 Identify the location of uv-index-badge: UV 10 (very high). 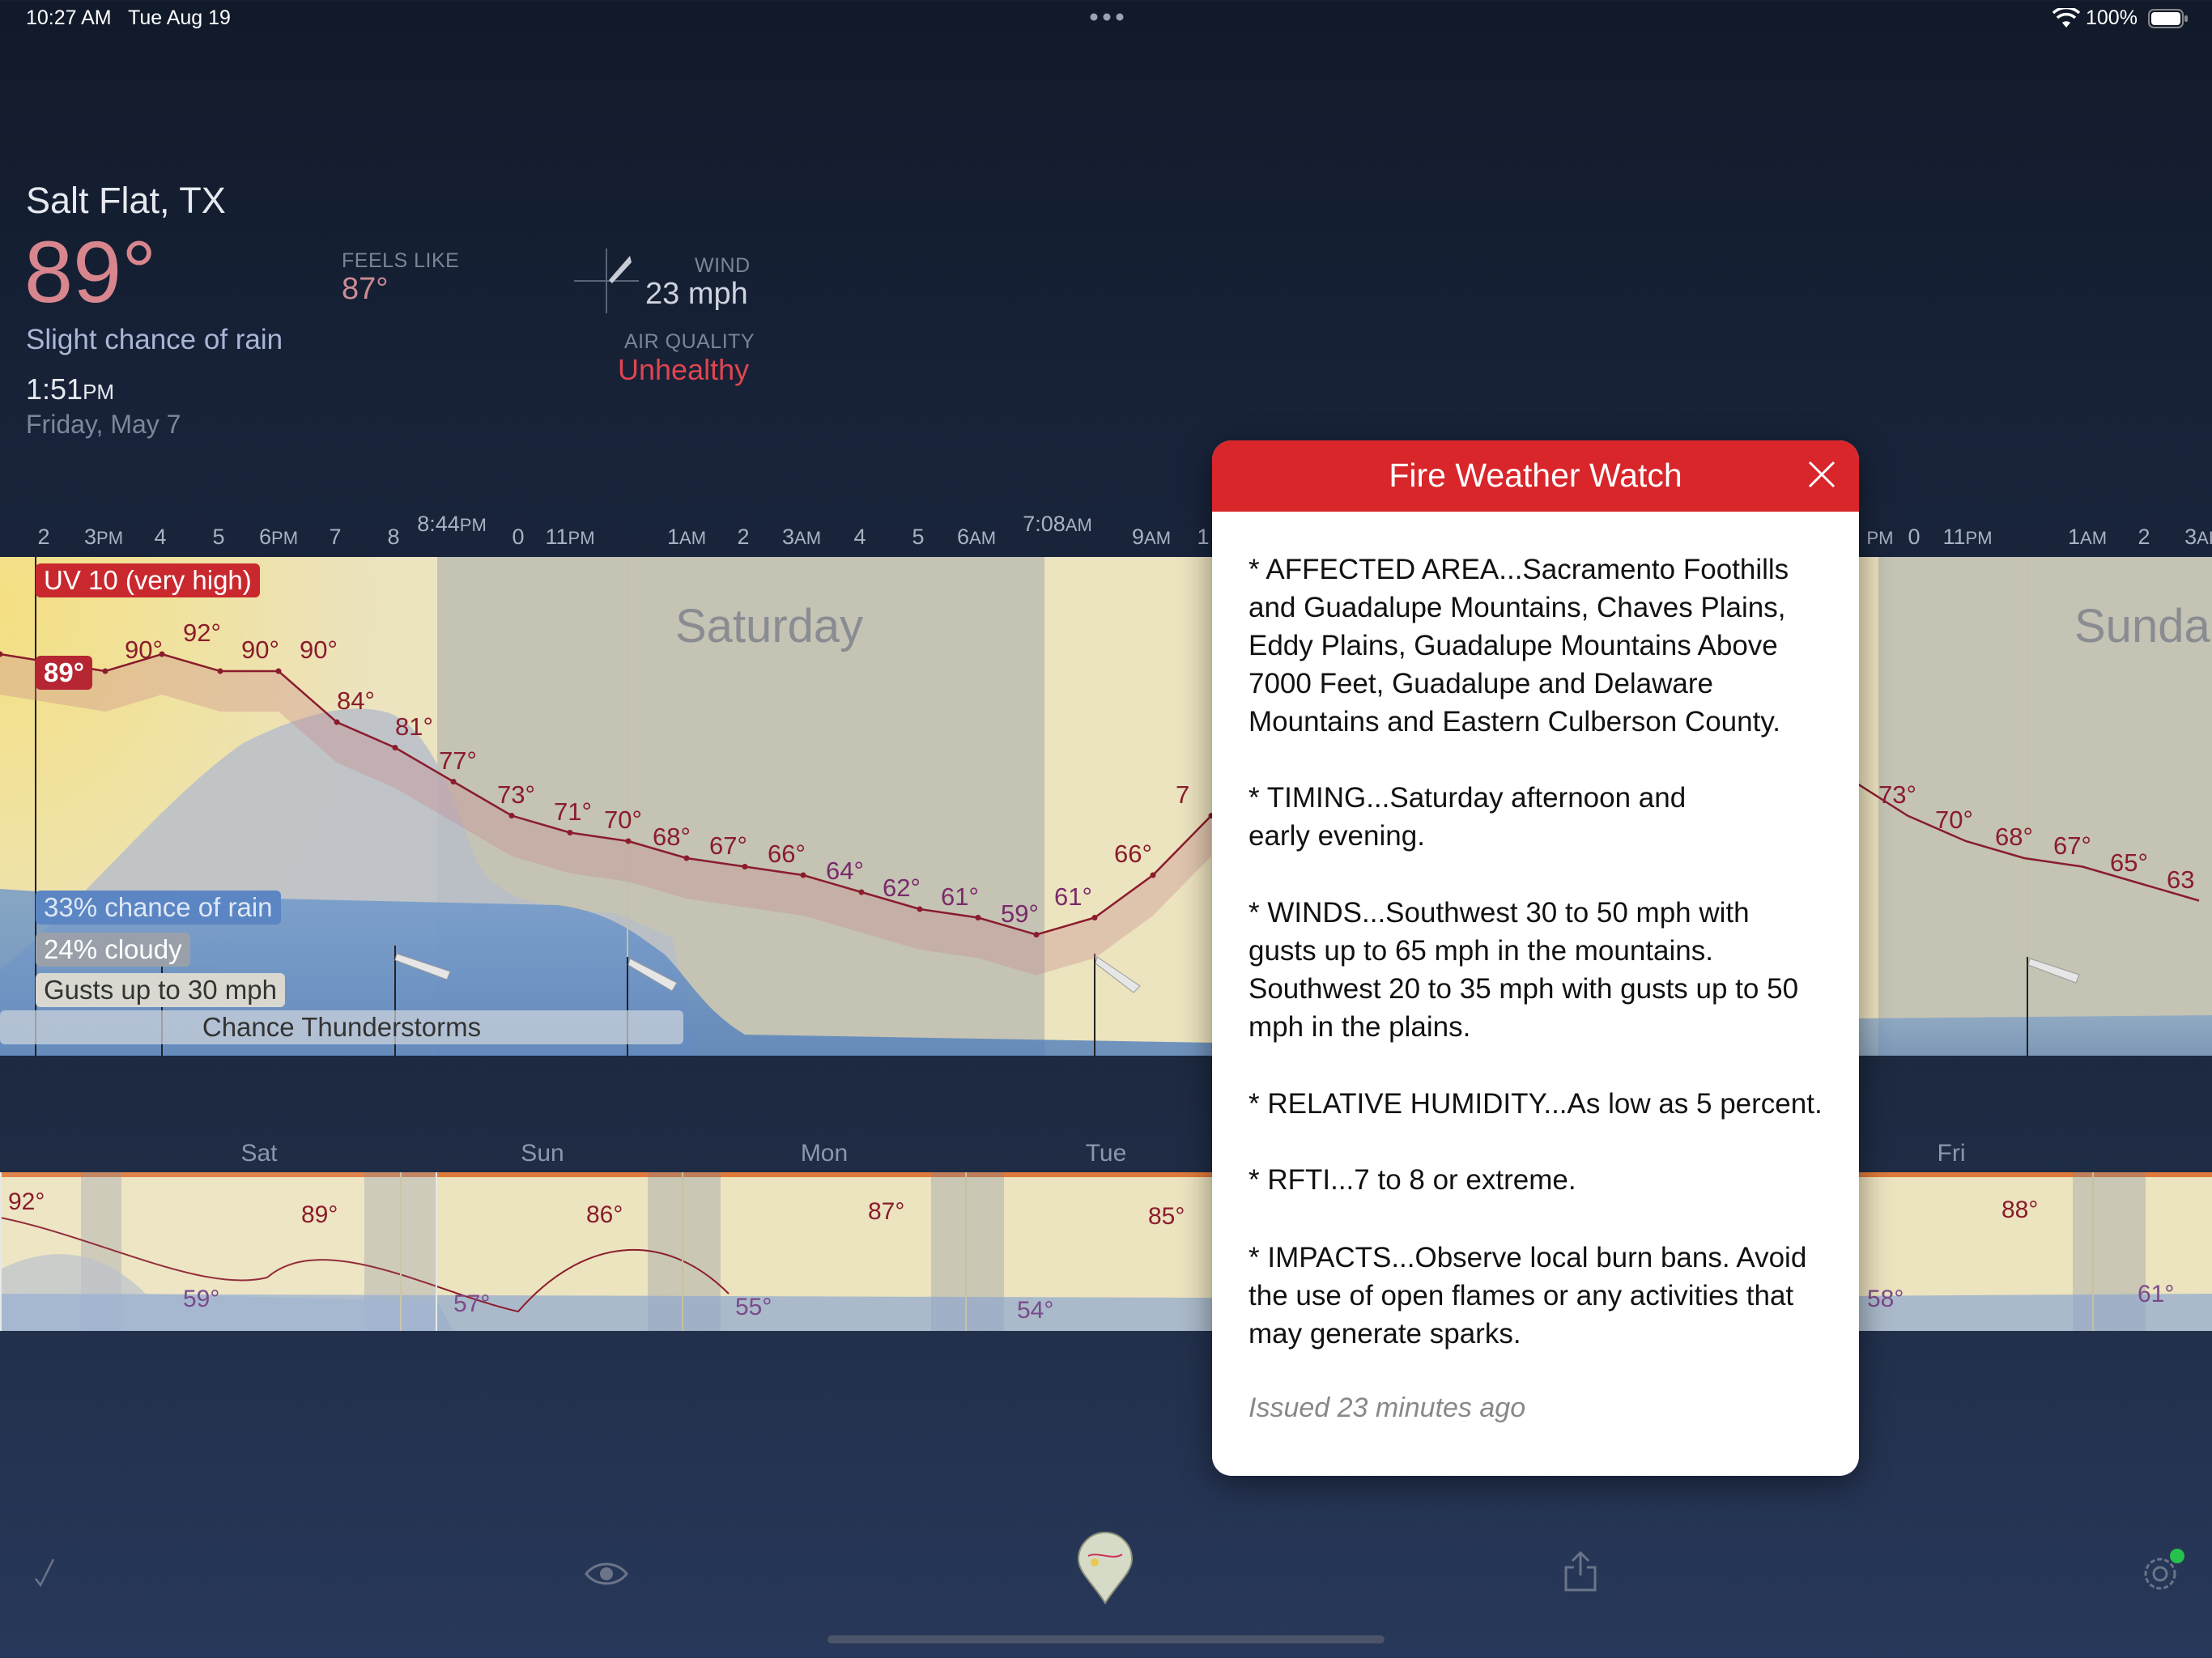
(148, 580).